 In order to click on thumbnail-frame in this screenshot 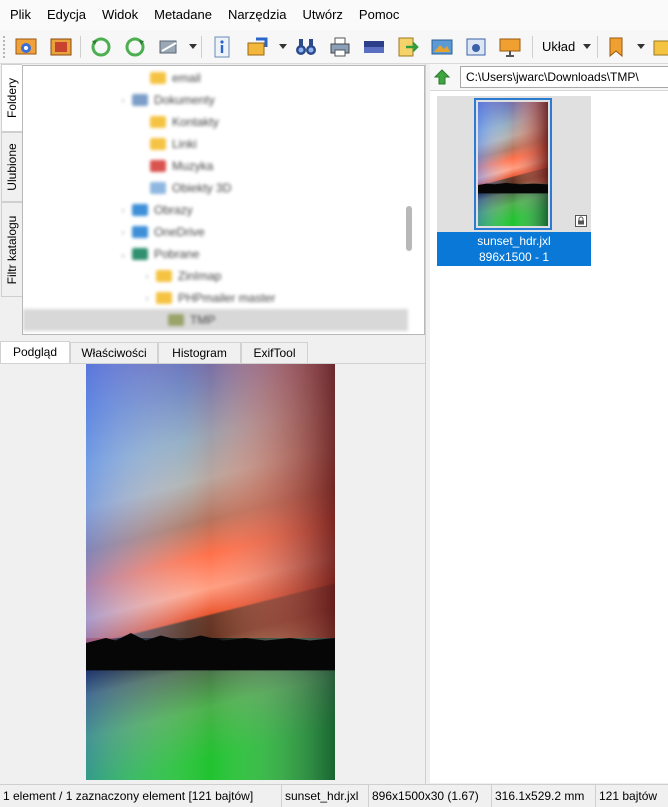, I will do `click(513, 164)`.